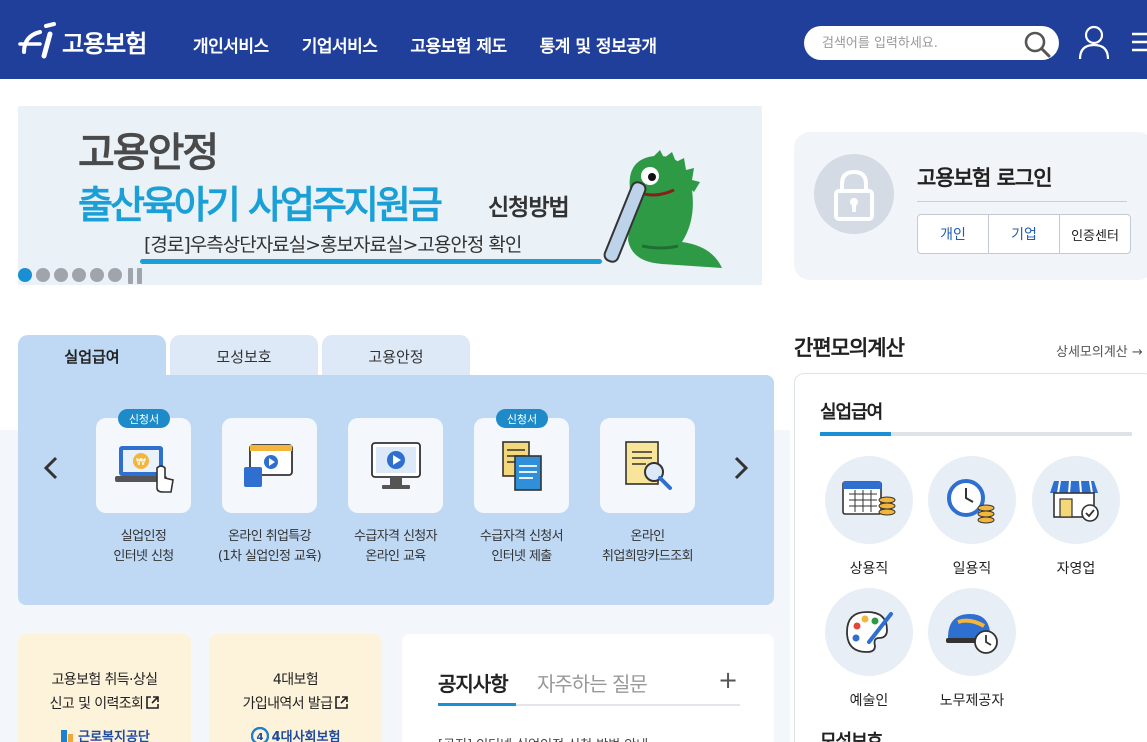 This screenshot has width=1147, height=742. What do you see at coordinates (1139, 42) in the screenshot?
I see `menu-icon` at bounding box center [1139, 42].